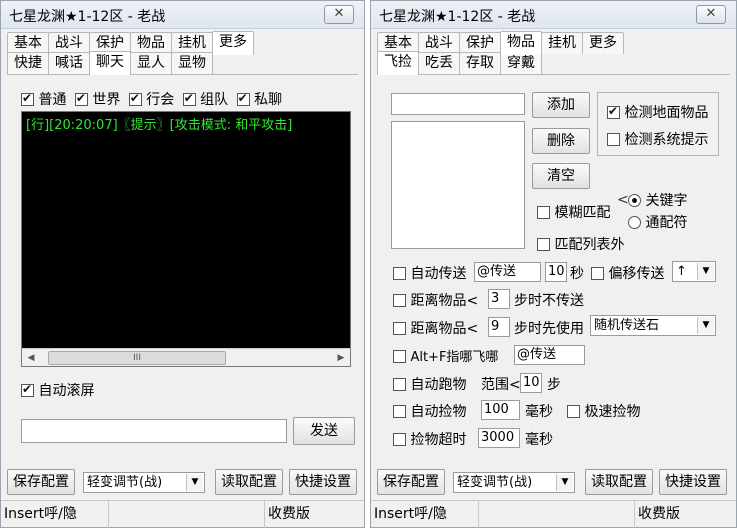 This screenshot has width=737, height=528. What do you see at coordinates (623, 200) in the screenshot?
I see `bracket: <` at bounding box center [623, 200].